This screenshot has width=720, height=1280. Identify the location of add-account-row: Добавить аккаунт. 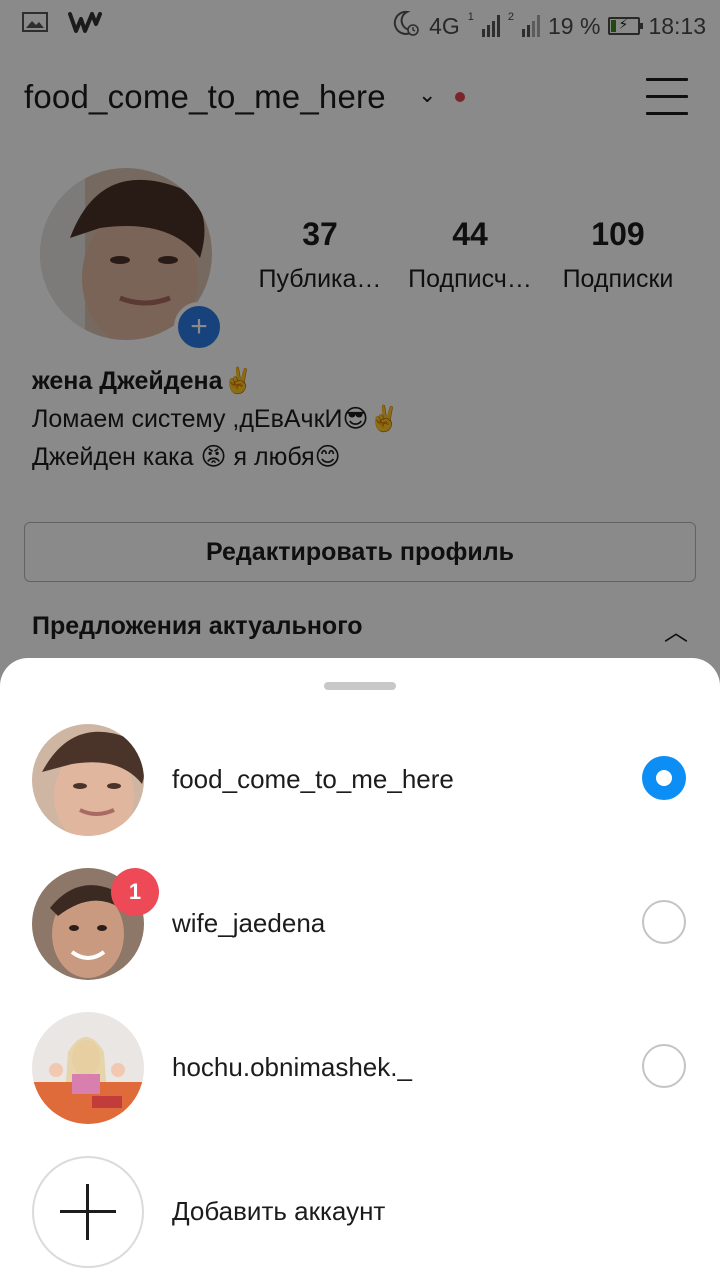
(360, 1212).